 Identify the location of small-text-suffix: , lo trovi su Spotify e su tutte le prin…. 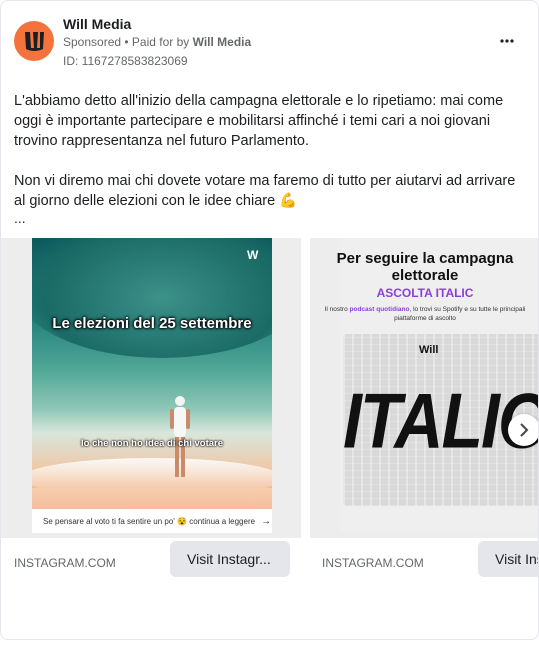
(460, 314).